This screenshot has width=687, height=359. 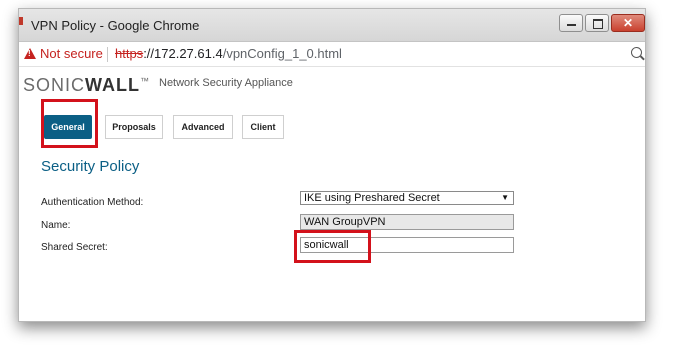 I want to click on not-secure-label: Not secure, so click(x=71, y=53).